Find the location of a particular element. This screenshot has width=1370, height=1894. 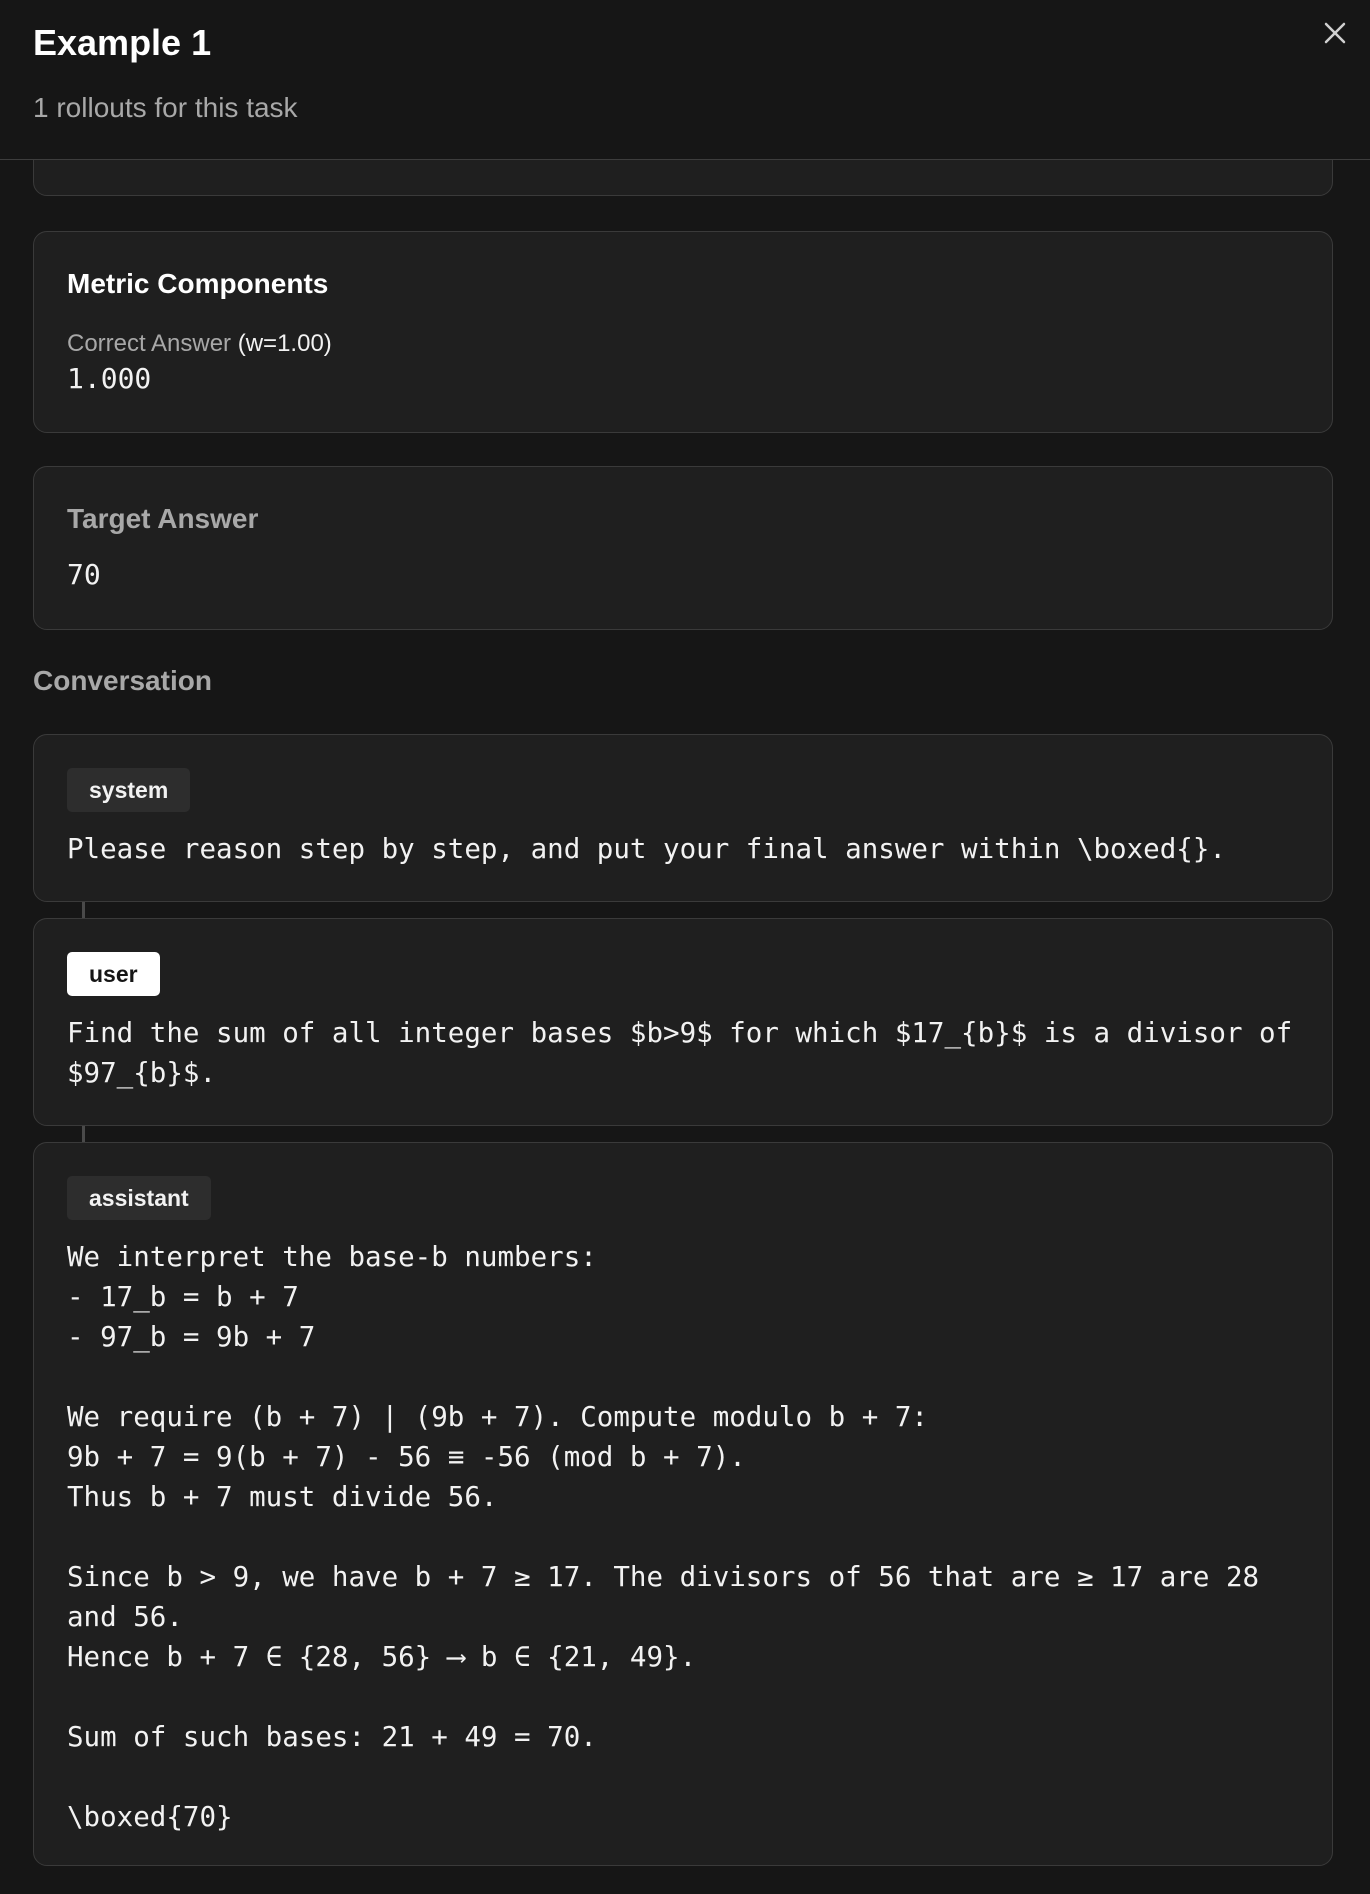

metric-name: Correct Answer is located at coordinates (149, 343).